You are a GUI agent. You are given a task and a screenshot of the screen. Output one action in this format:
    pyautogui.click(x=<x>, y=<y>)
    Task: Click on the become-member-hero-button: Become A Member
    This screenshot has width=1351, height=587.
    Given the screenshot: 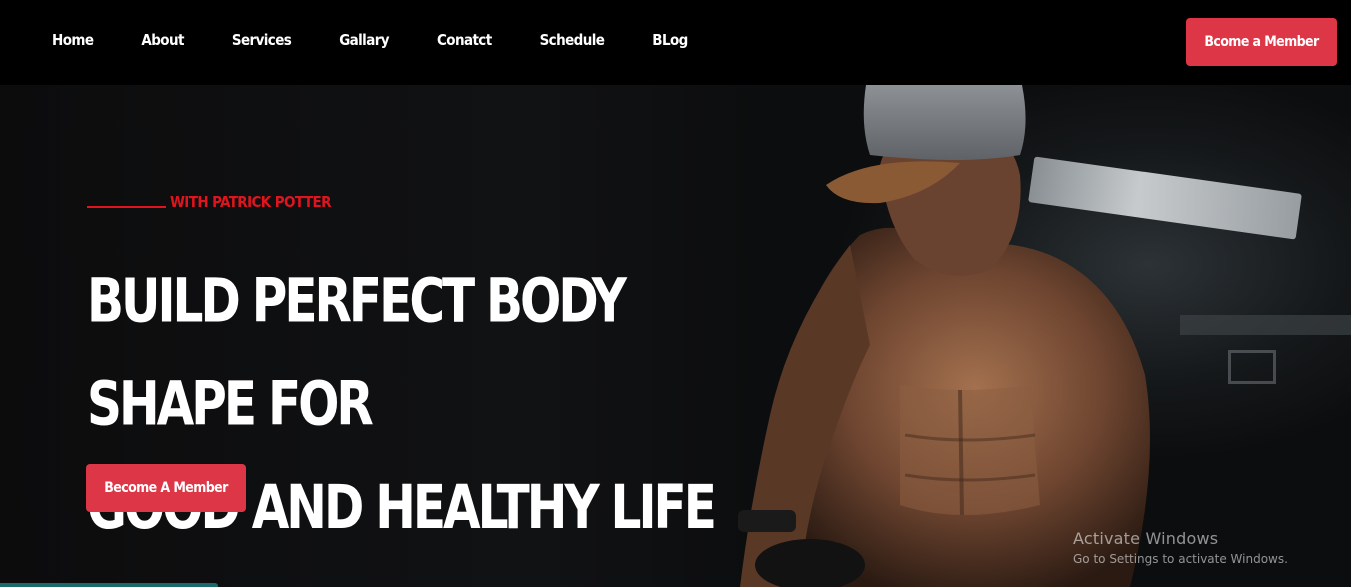 What is the action you would take?
    pyautogui.click(x=166, y=488)
    